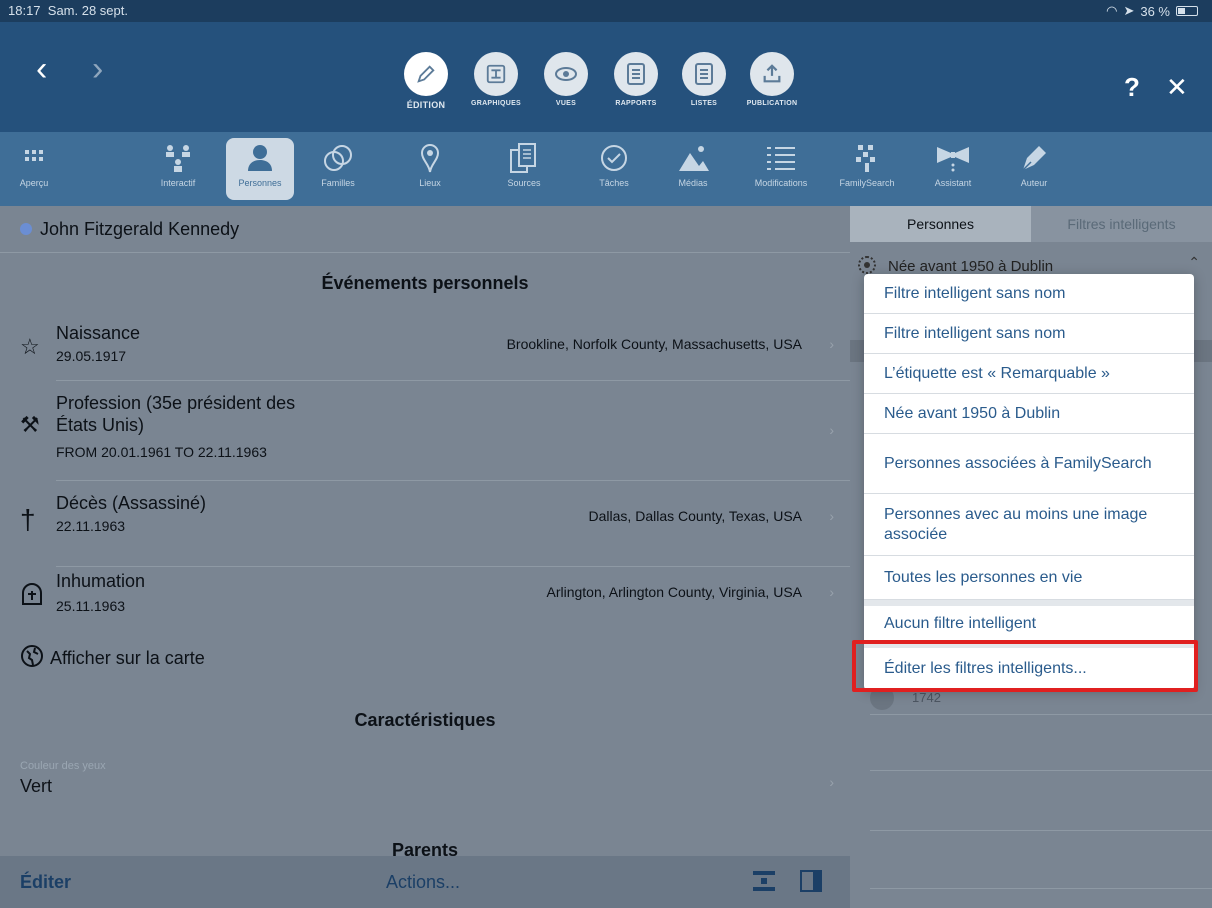 The width and height of the screenshot is (1212, 908). Describe the element at coordinates (45, 882) in the screenshot. I see `edit-button: Éditer` at that location.